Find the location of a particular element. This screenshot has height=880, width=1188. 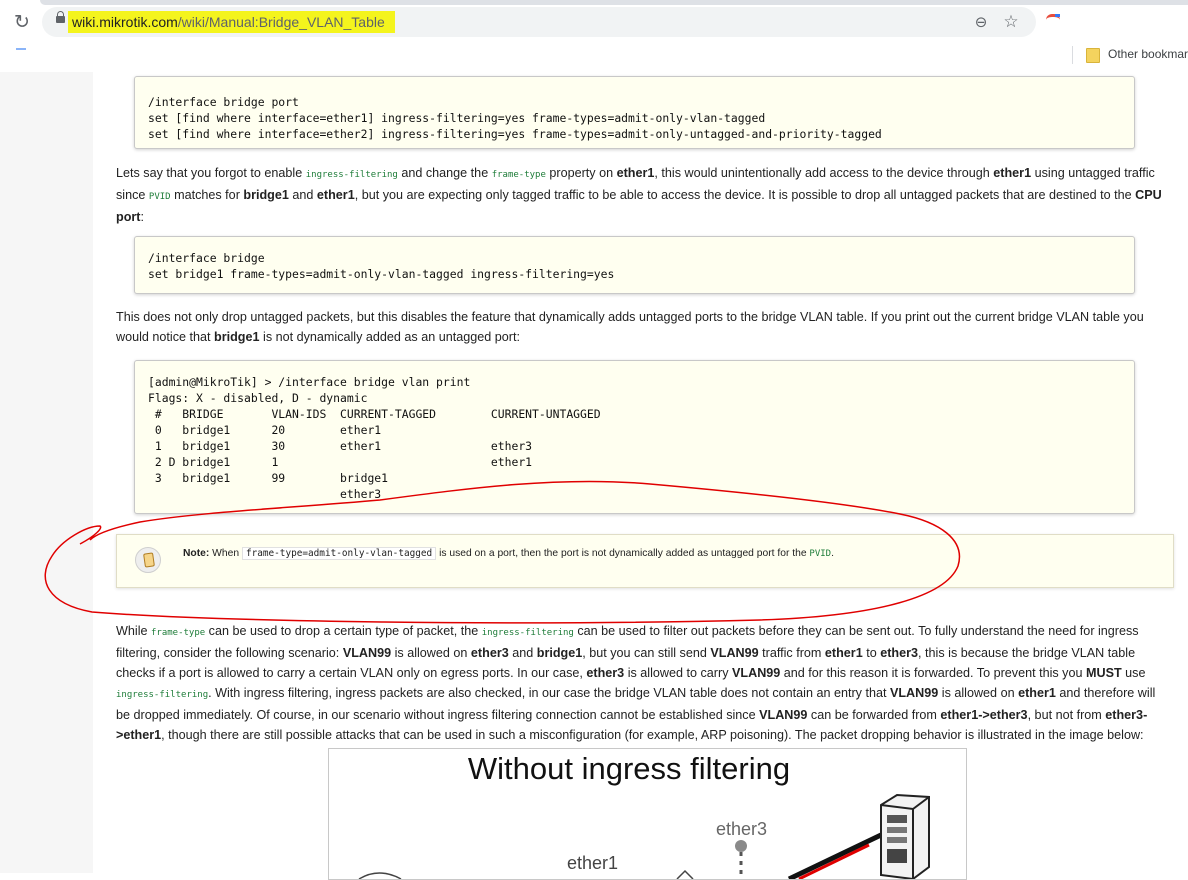

server-link is located at coordinates (835, 855).